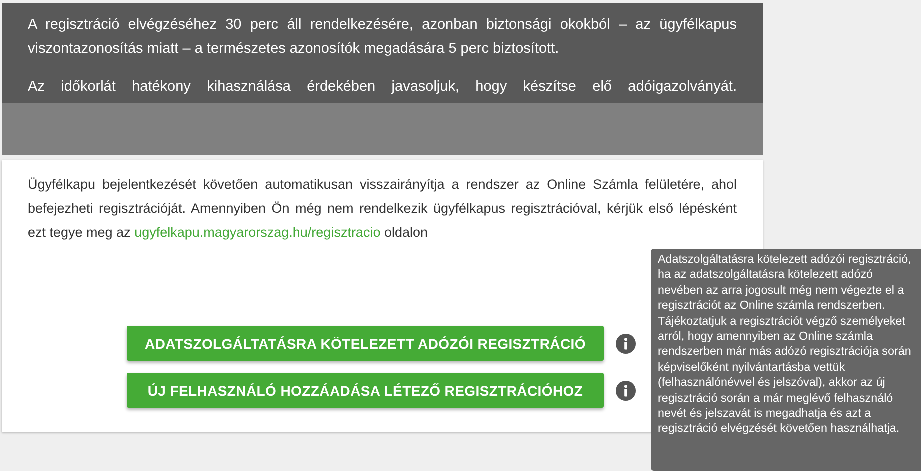 This screenshot has width=921, height=471. I want to click on registration-button: ADATSZOLGÁLTATÁSRA KÖTELEZETT ADÓZÓI REGISZTRÁCIÓ, so click(365, 343).